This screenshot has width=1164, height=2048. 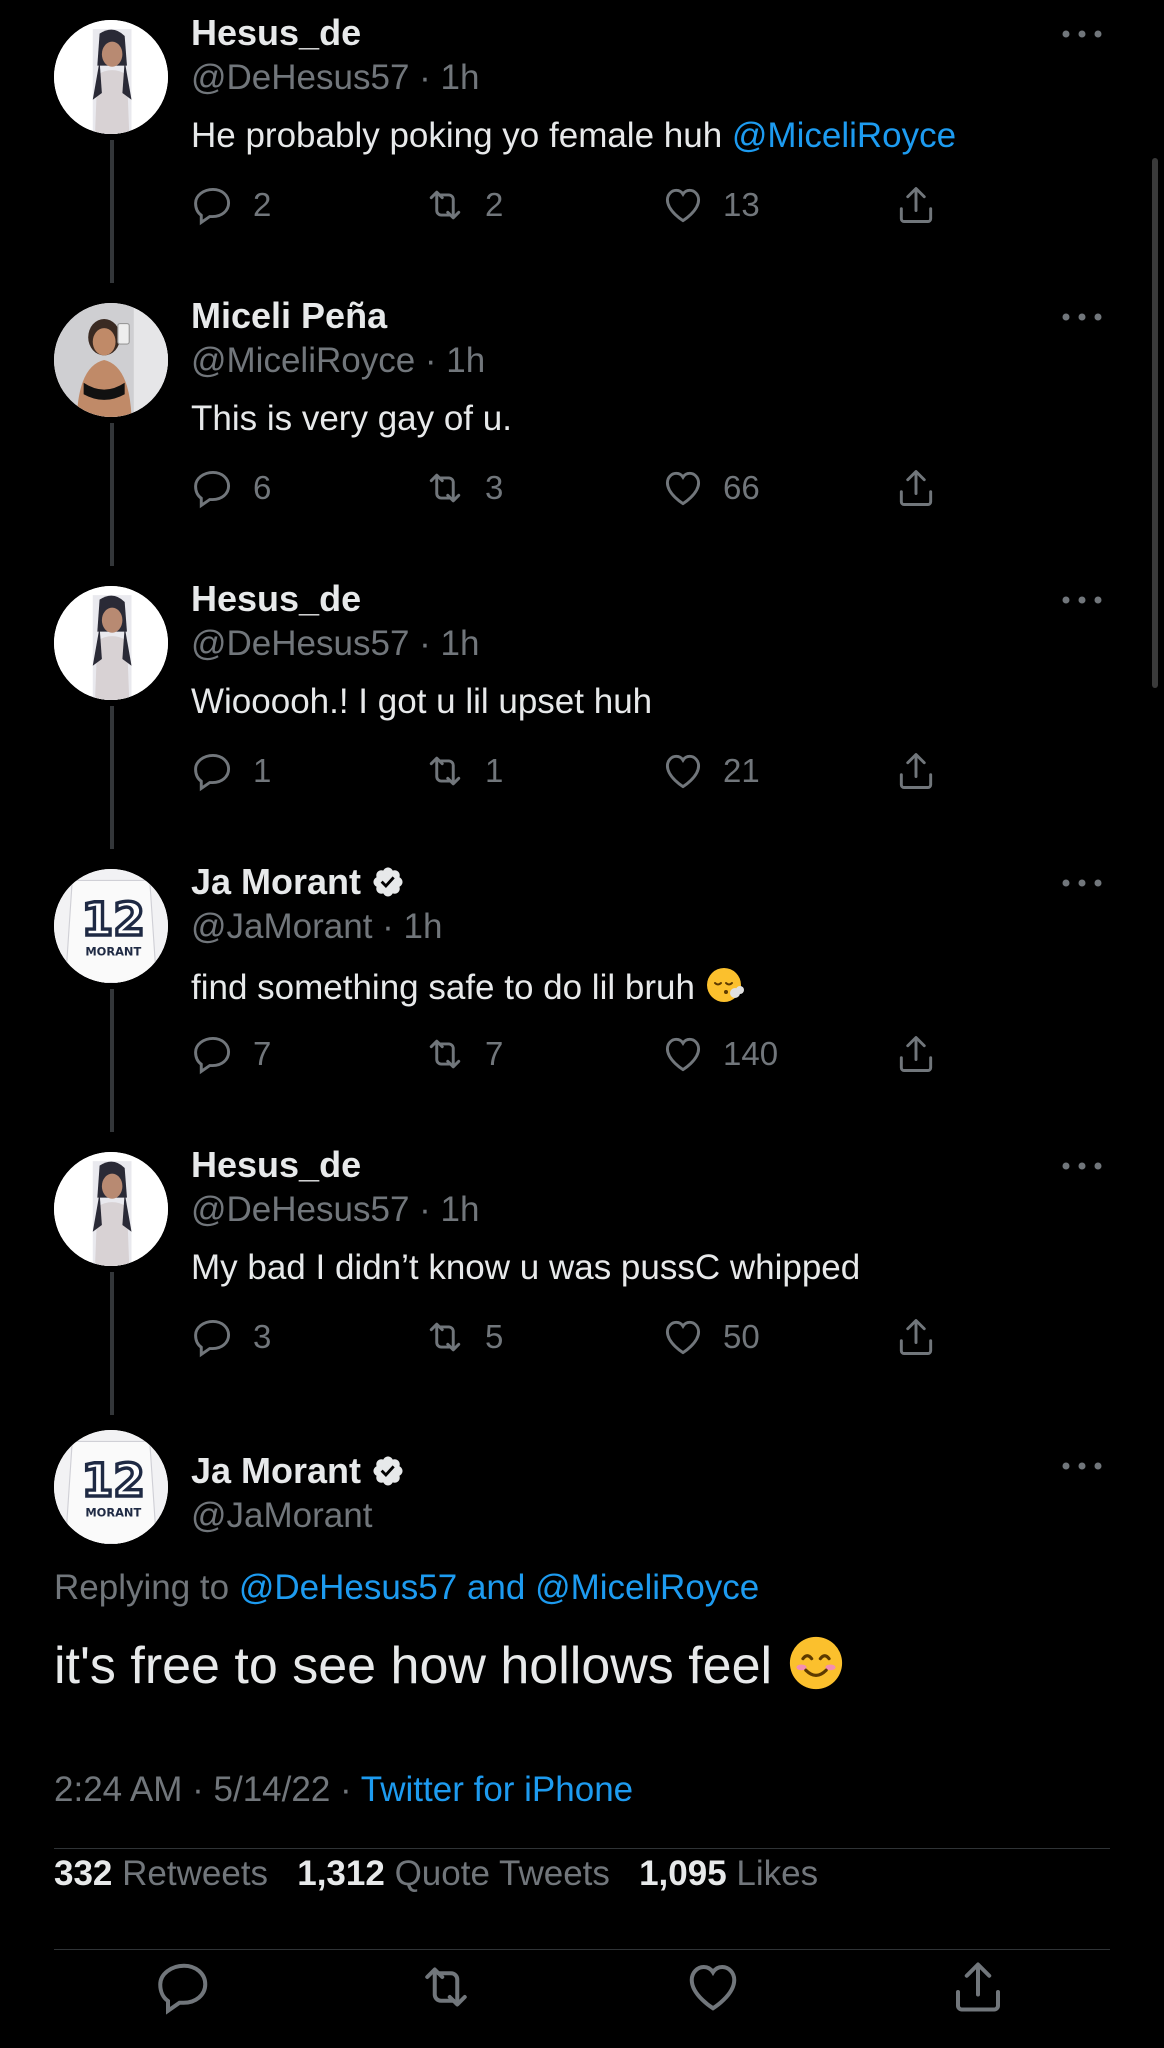 I want to click on like-action: 66, so click(x=710, y=488).